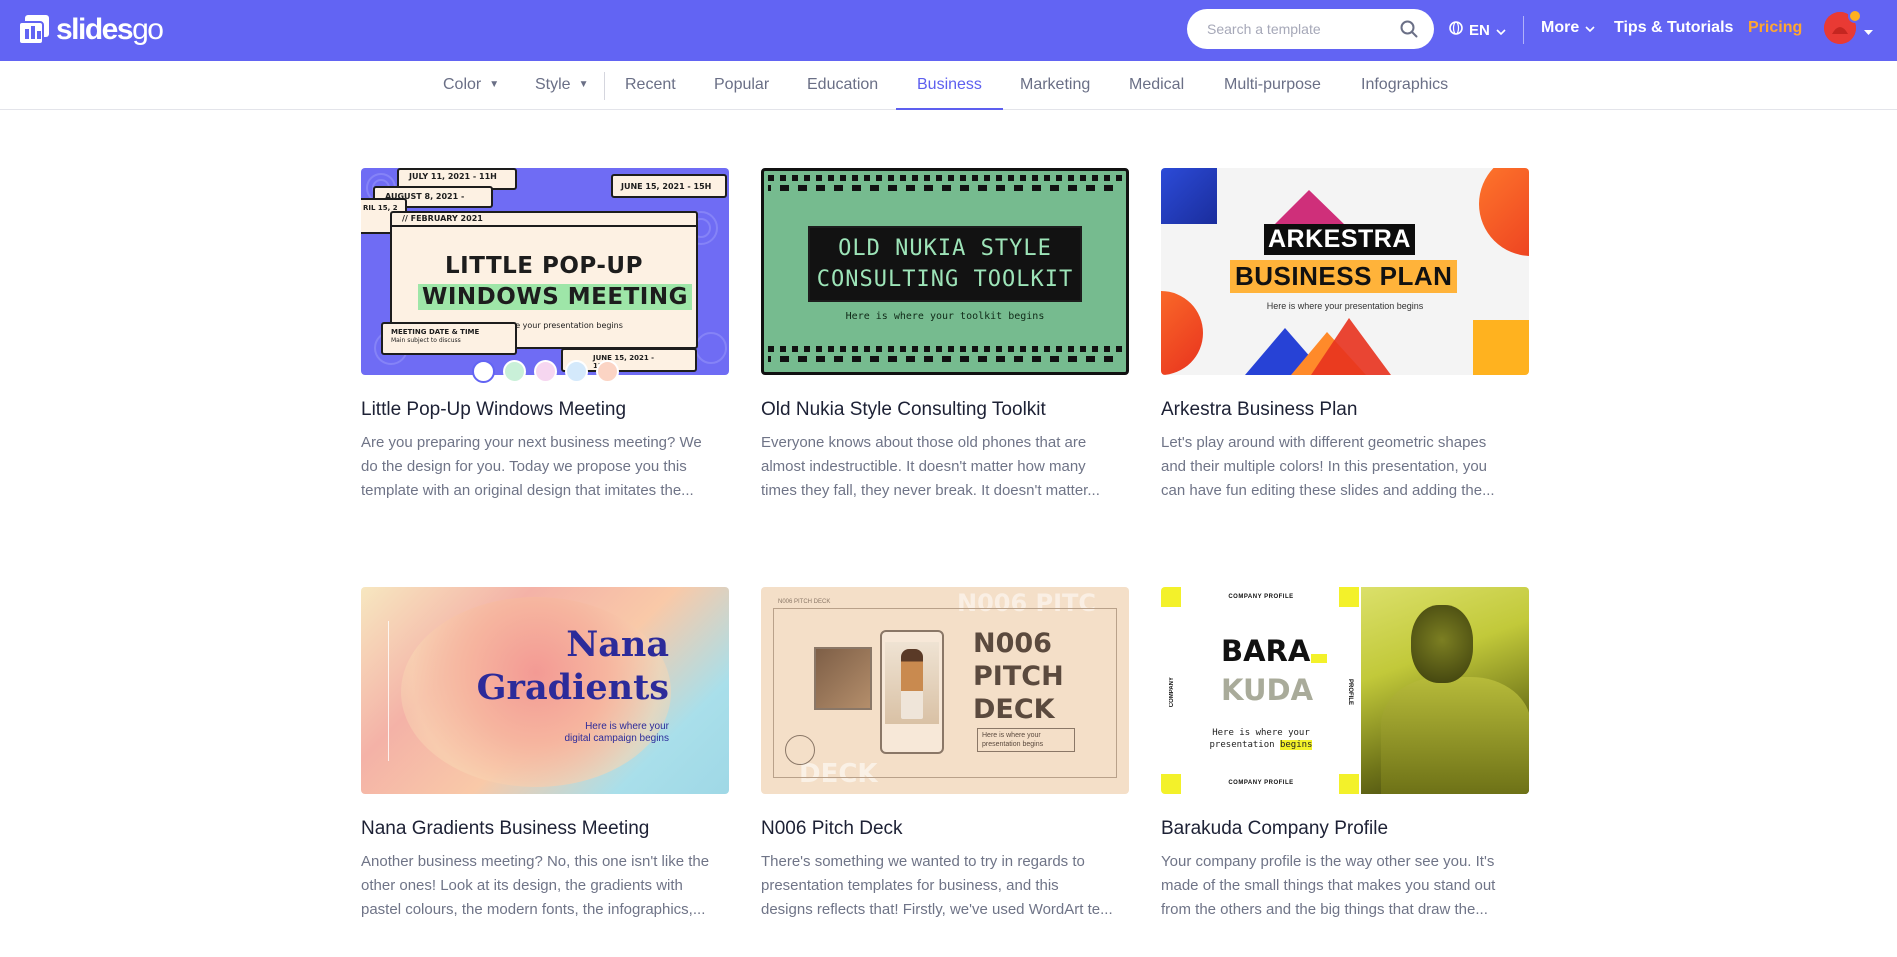  What do you see at coordinates (1523, 30) in the screenshot?
I see `header-divider` at bounding box center [1523, 30].